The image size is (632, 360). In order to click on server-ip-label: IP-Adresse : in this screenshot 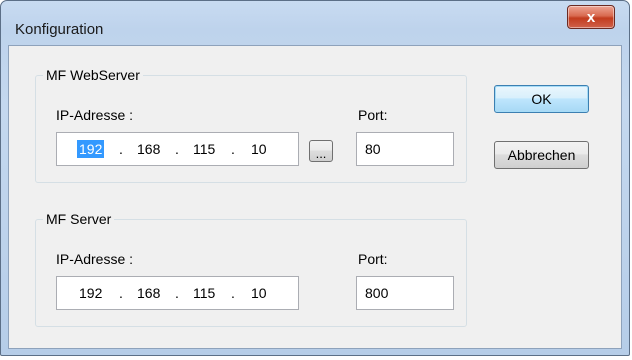, I will do `click(95, 259)`.